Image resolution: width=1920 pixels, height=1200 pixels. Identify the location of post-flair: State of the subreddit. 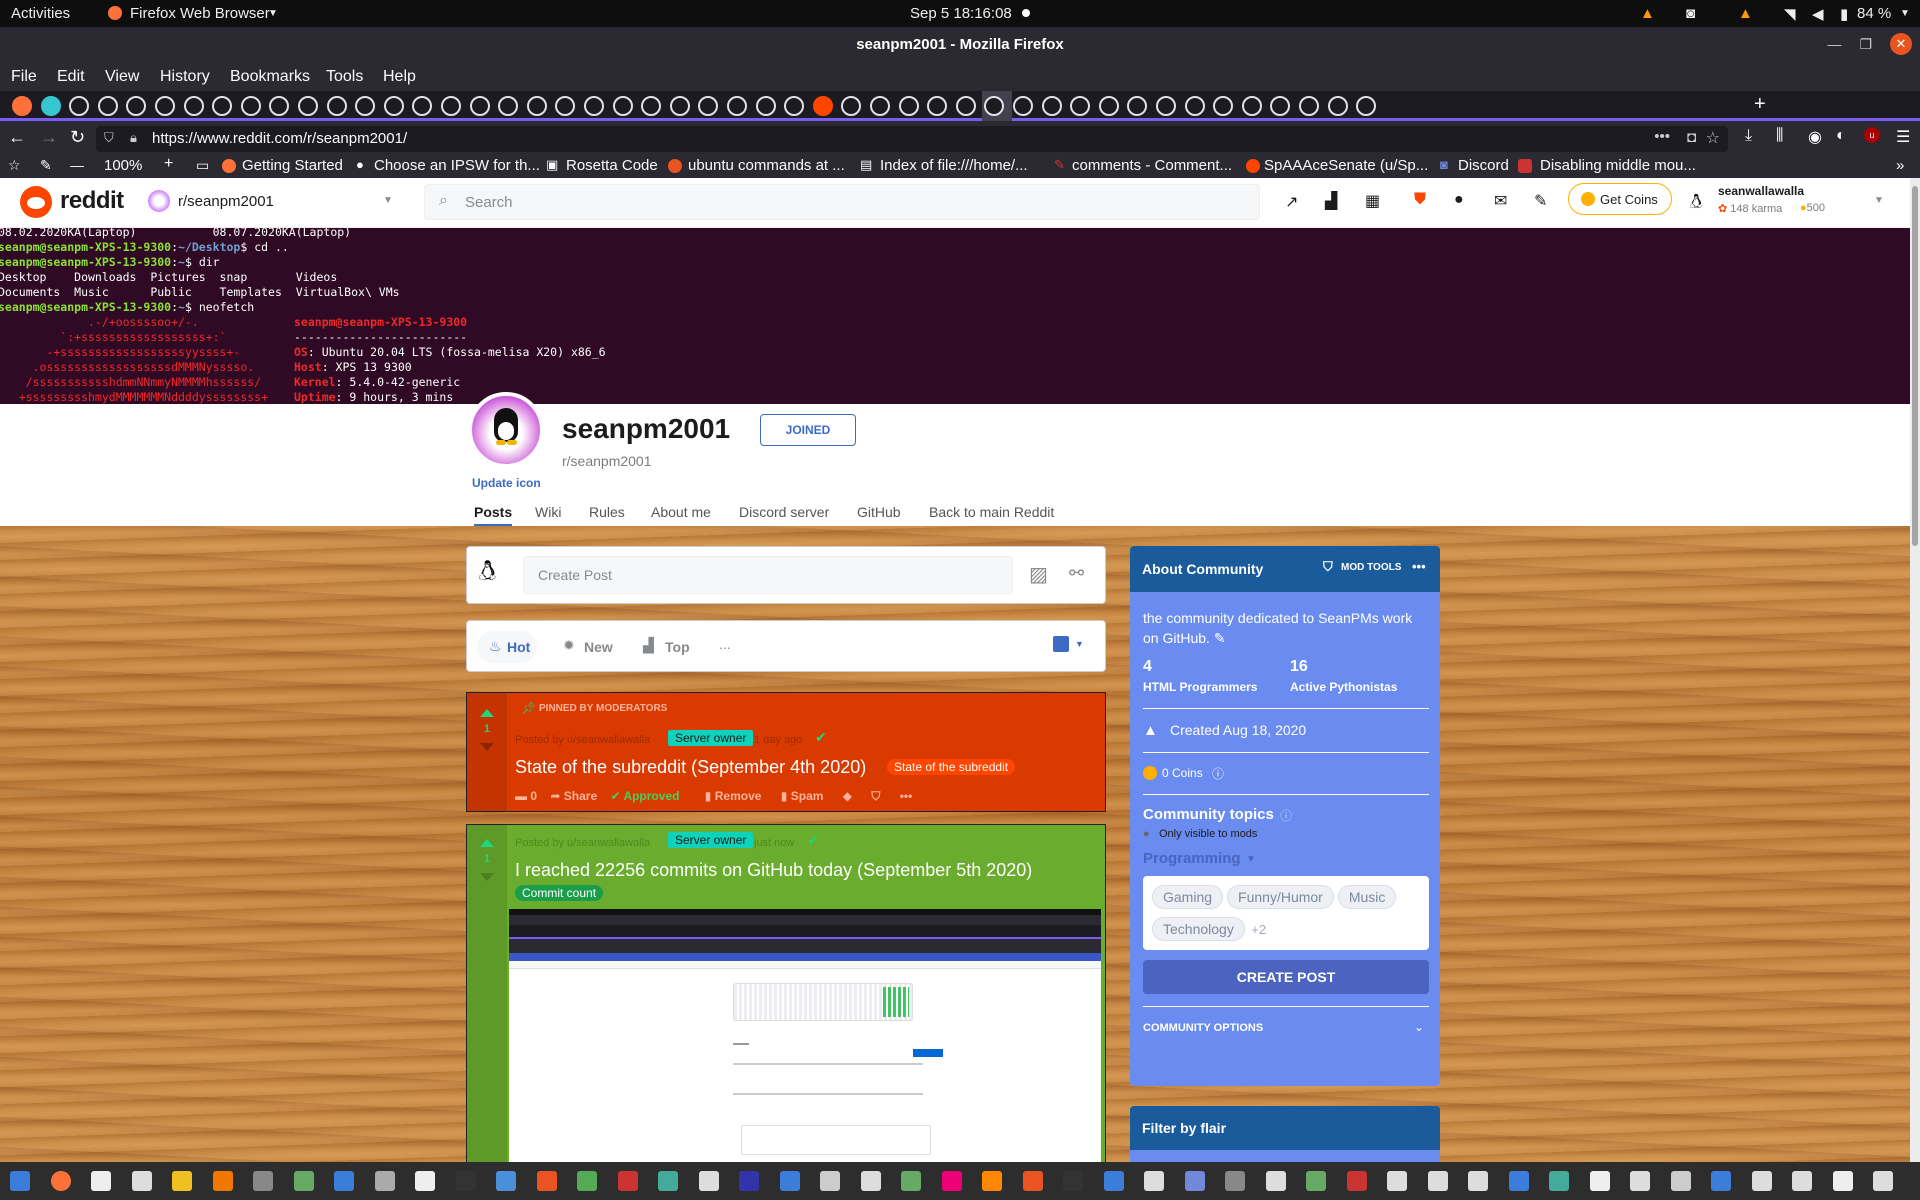
(951, 767).